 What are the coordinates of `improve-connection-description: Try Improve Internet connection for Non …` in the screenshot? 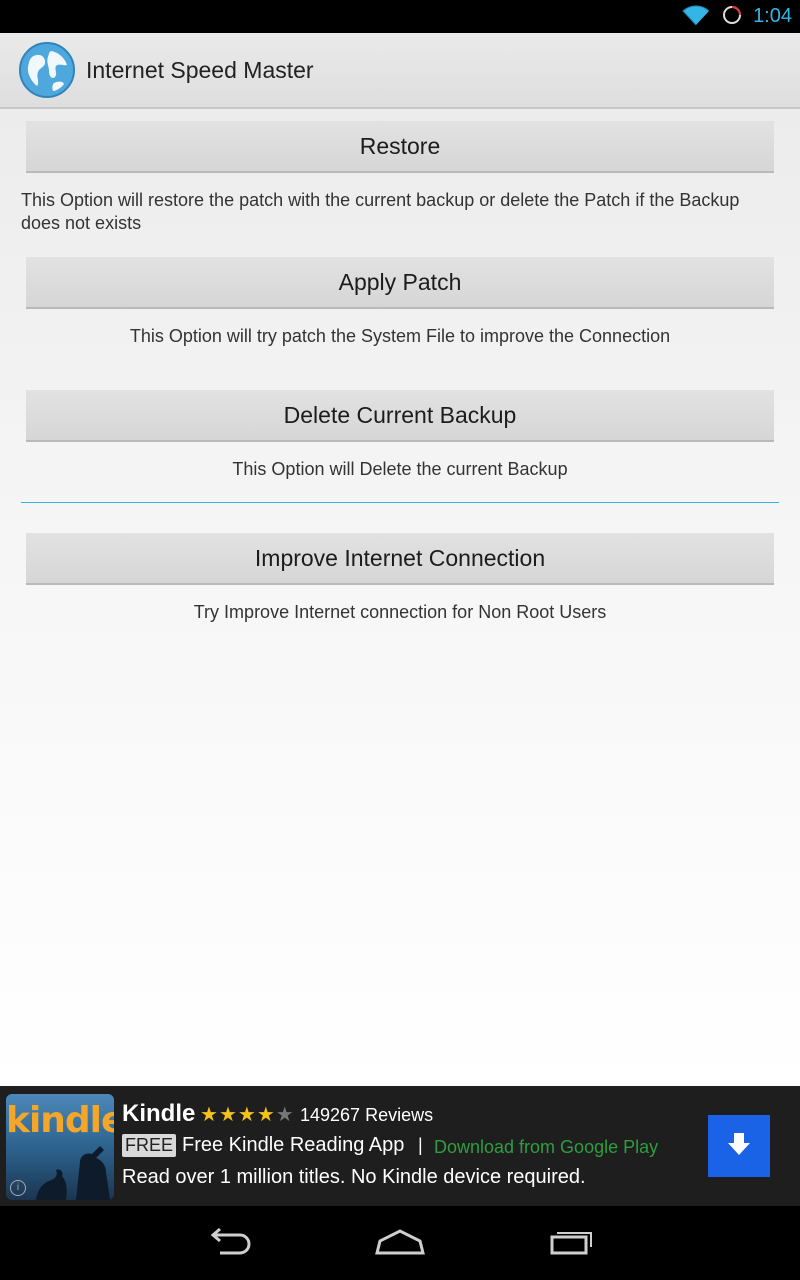 It's located at (400, 612).